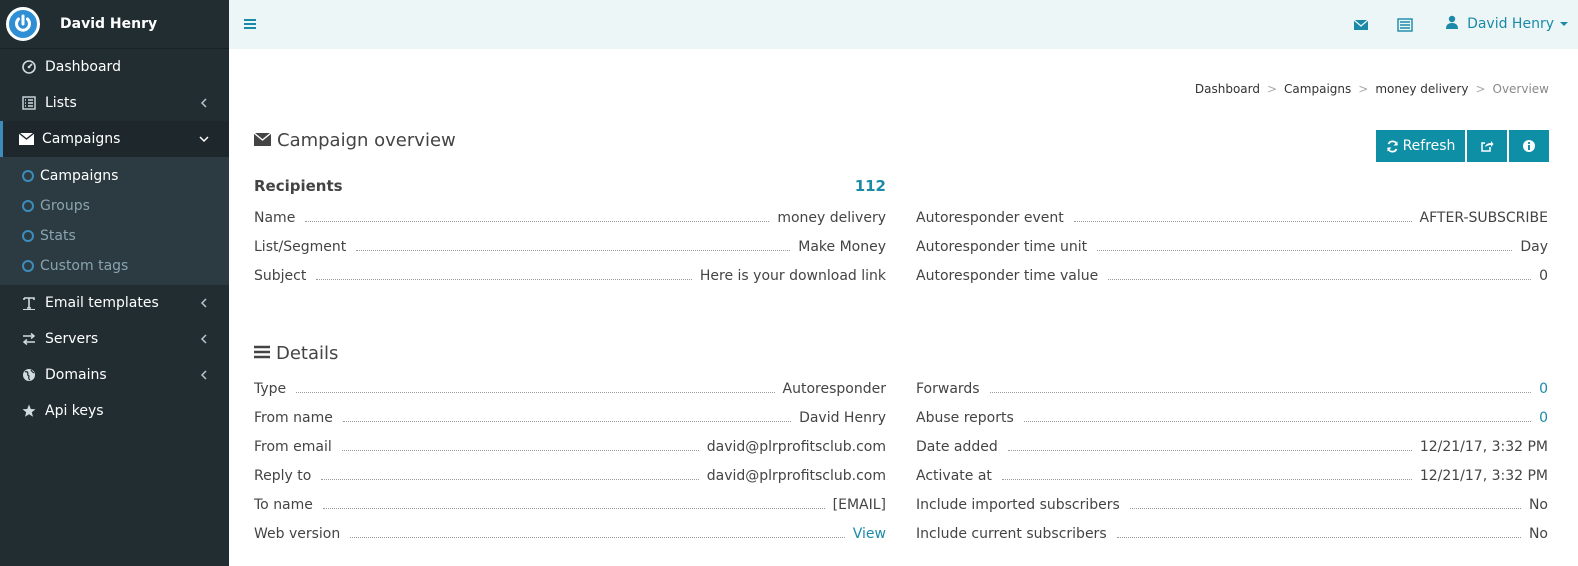 Image resolution: width=1578 pixels, height=566 pixels. Describe the element at coordinates (114, 411) in the screenshot. I see `sidebar-item-api-keys: Api keys` at that location.